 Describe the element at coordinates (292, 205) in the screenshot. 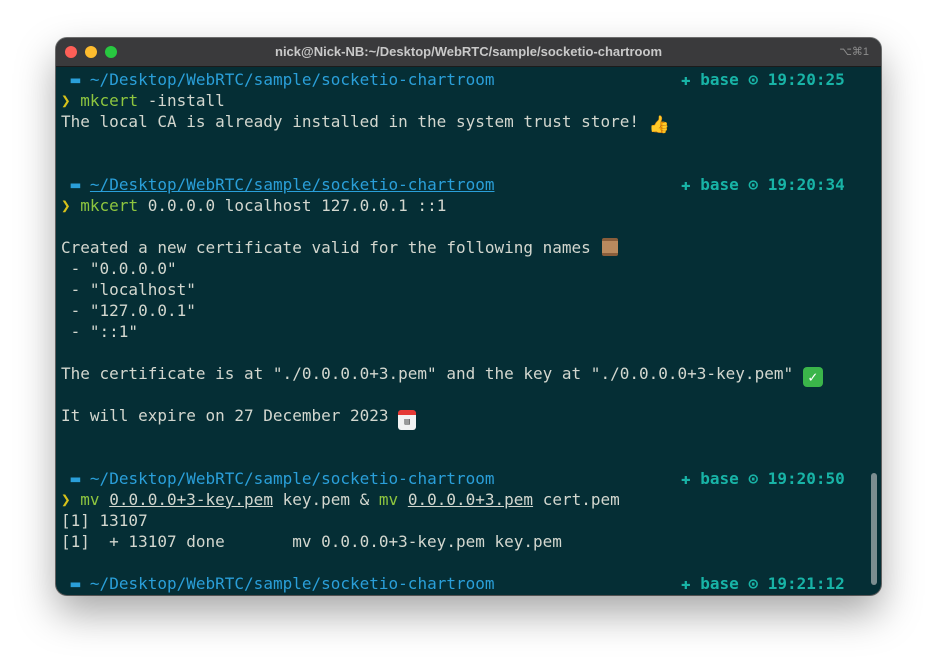

I see `command-args: 0.0.0.0 localhost 127.0.0.1 ::1` at that location.